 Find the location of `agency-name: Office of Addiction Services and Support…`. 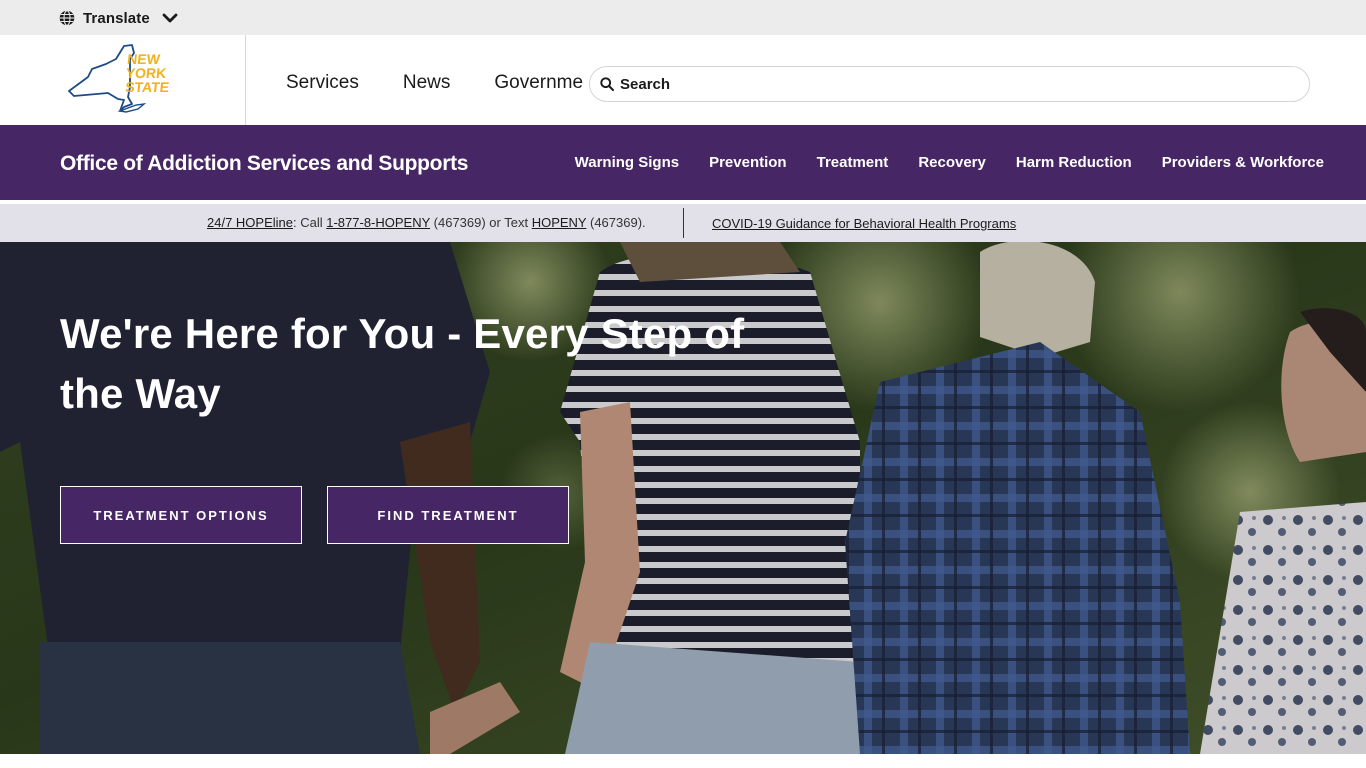

agency-name: Office of Addiction Services and Support… is located at coordinates (264, 164).